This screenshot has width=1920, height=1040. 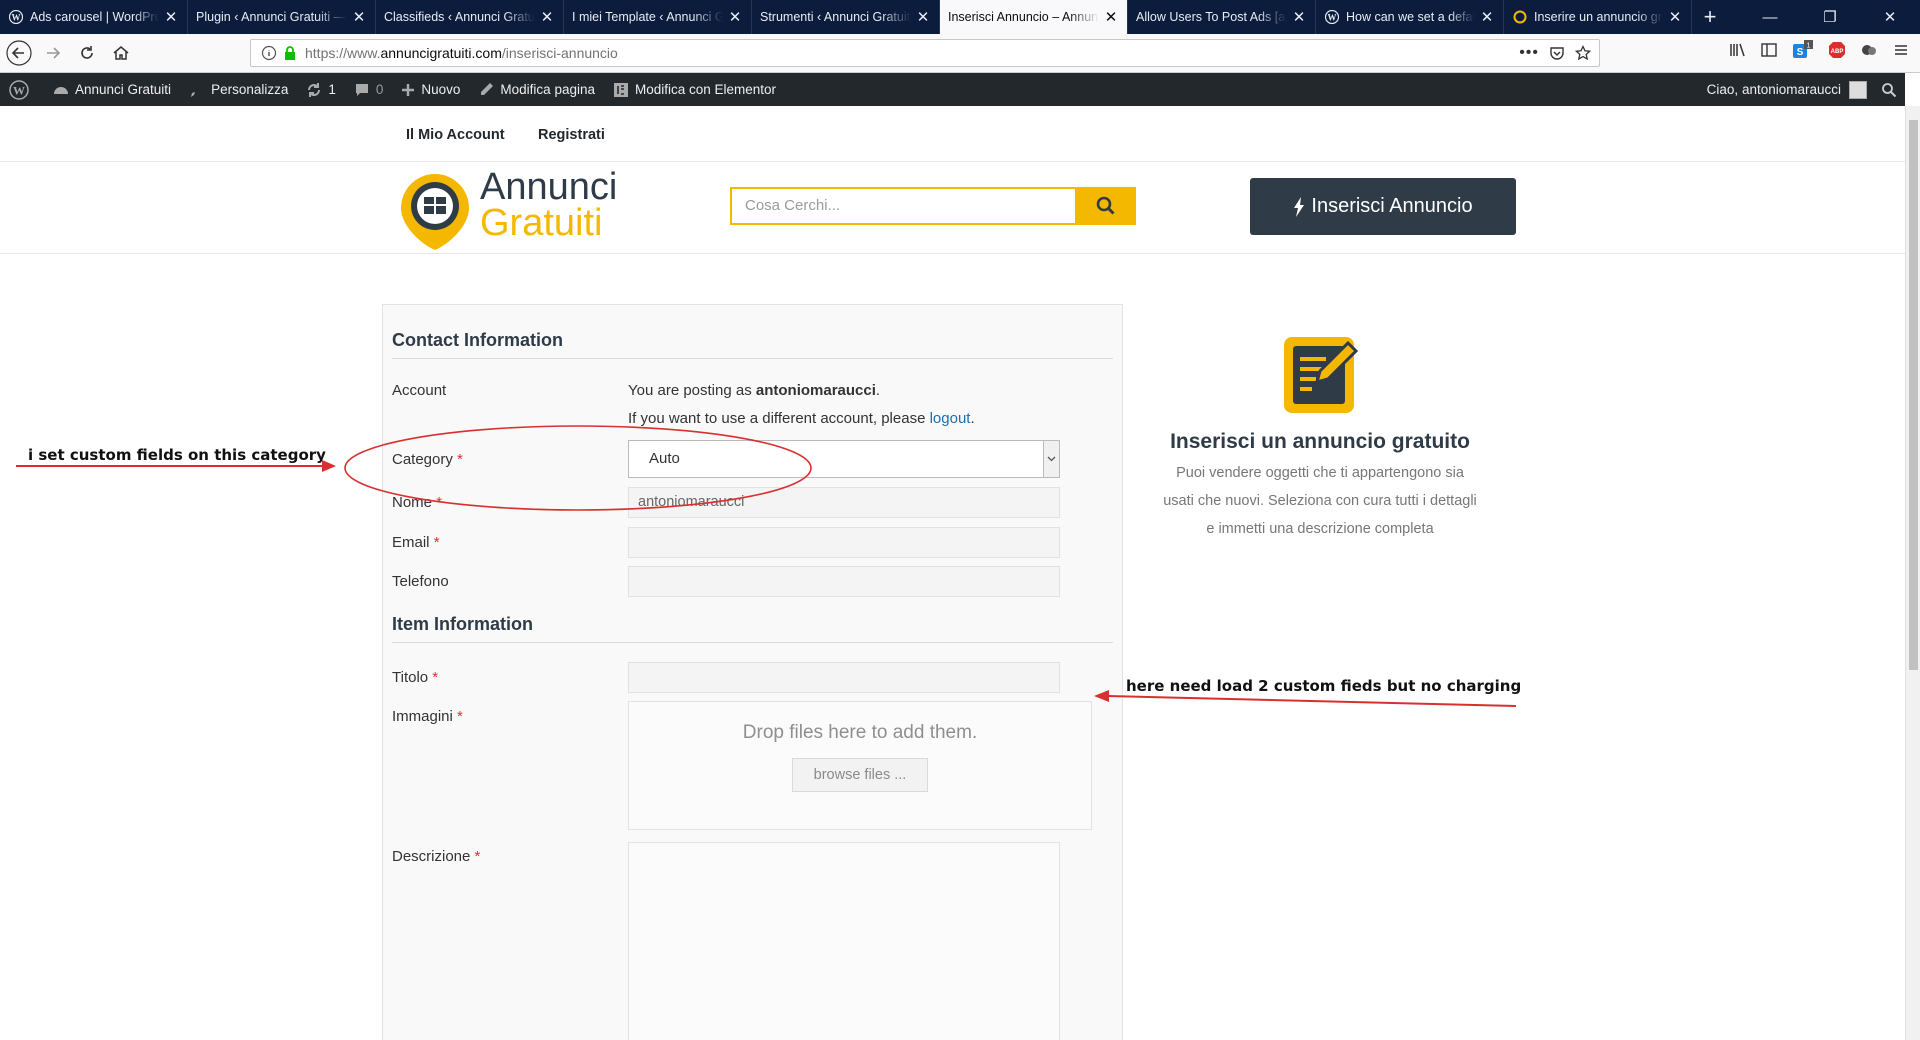 I want to click on bookmark-star-icon, so click(x=1583, y=53).